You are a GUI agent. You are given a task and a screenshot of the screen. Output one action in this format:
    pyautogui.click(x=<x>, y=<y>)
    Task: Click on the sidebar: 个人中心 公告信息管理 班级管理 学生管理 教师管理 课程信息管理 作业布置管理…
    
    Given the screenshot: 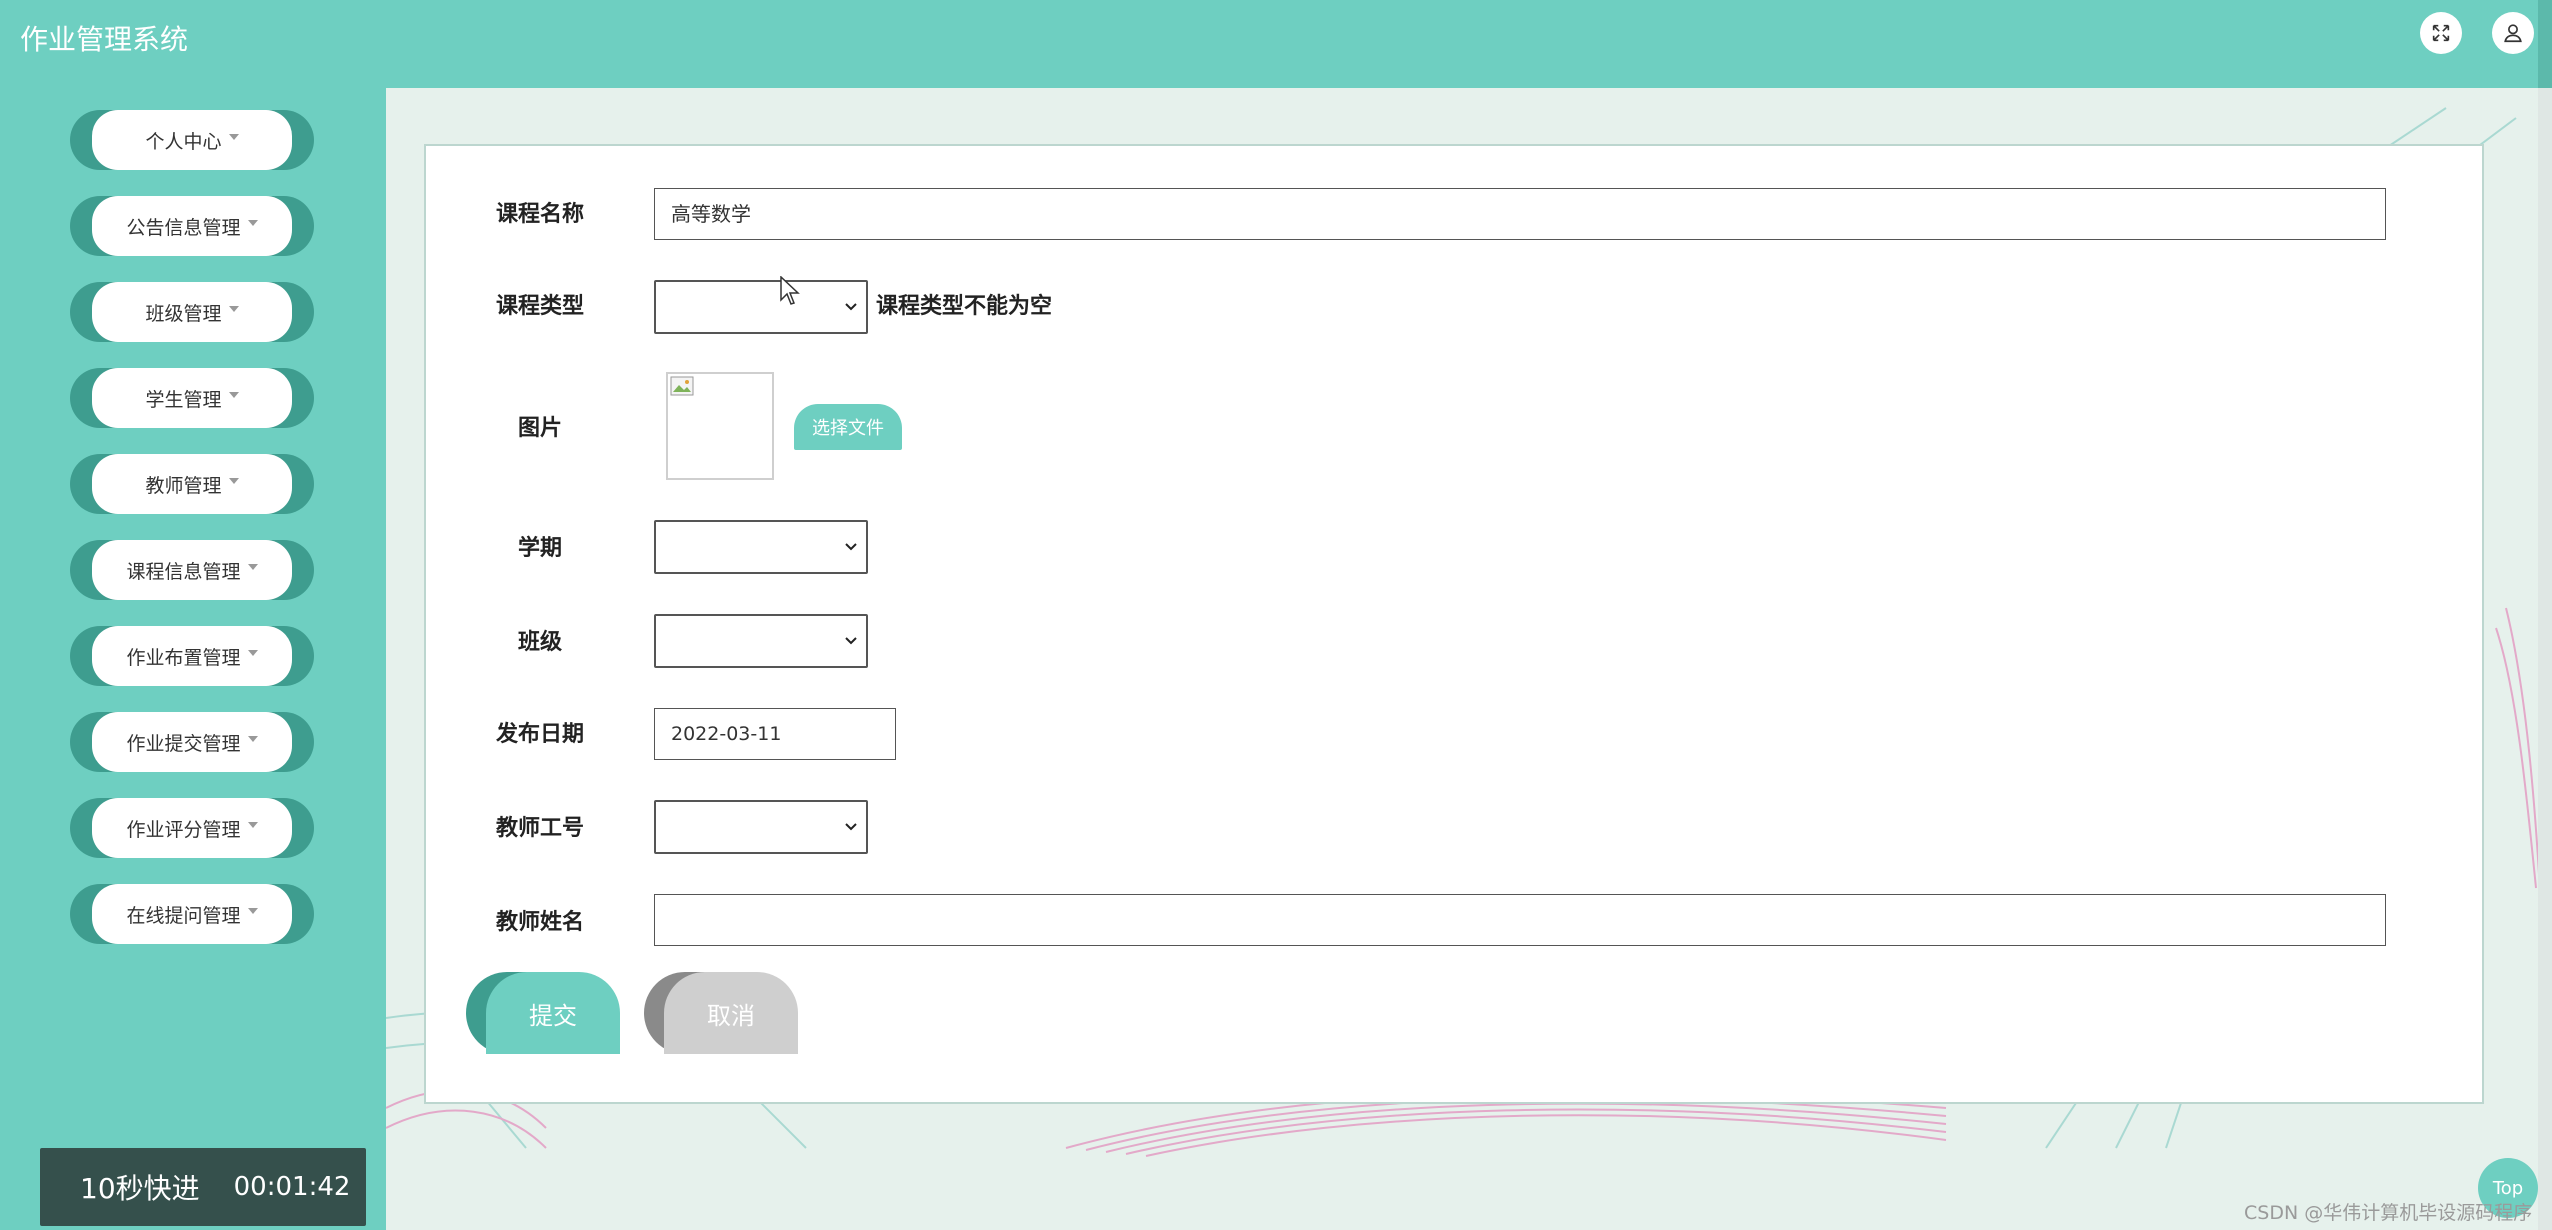 What is the action you would take?
    pyautogui.click(x=193, y=659)
    